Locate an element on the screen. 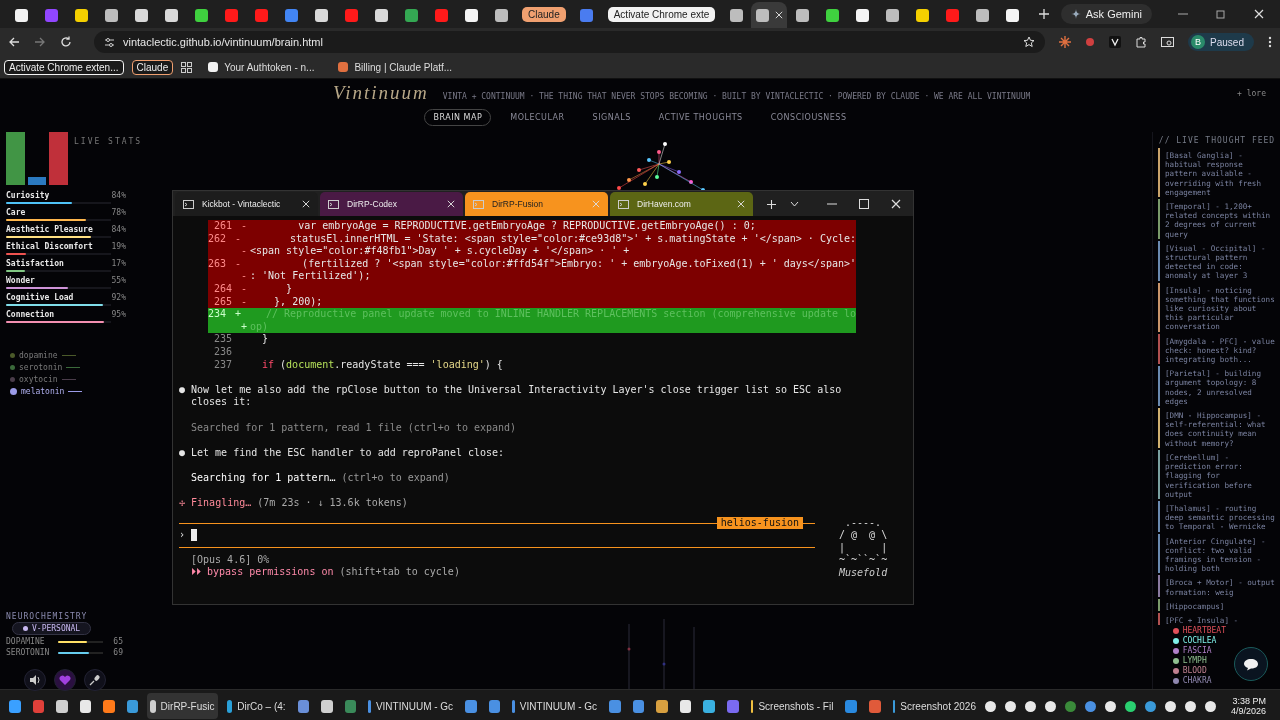  extension-icon is located at coordinates (1115, 42).